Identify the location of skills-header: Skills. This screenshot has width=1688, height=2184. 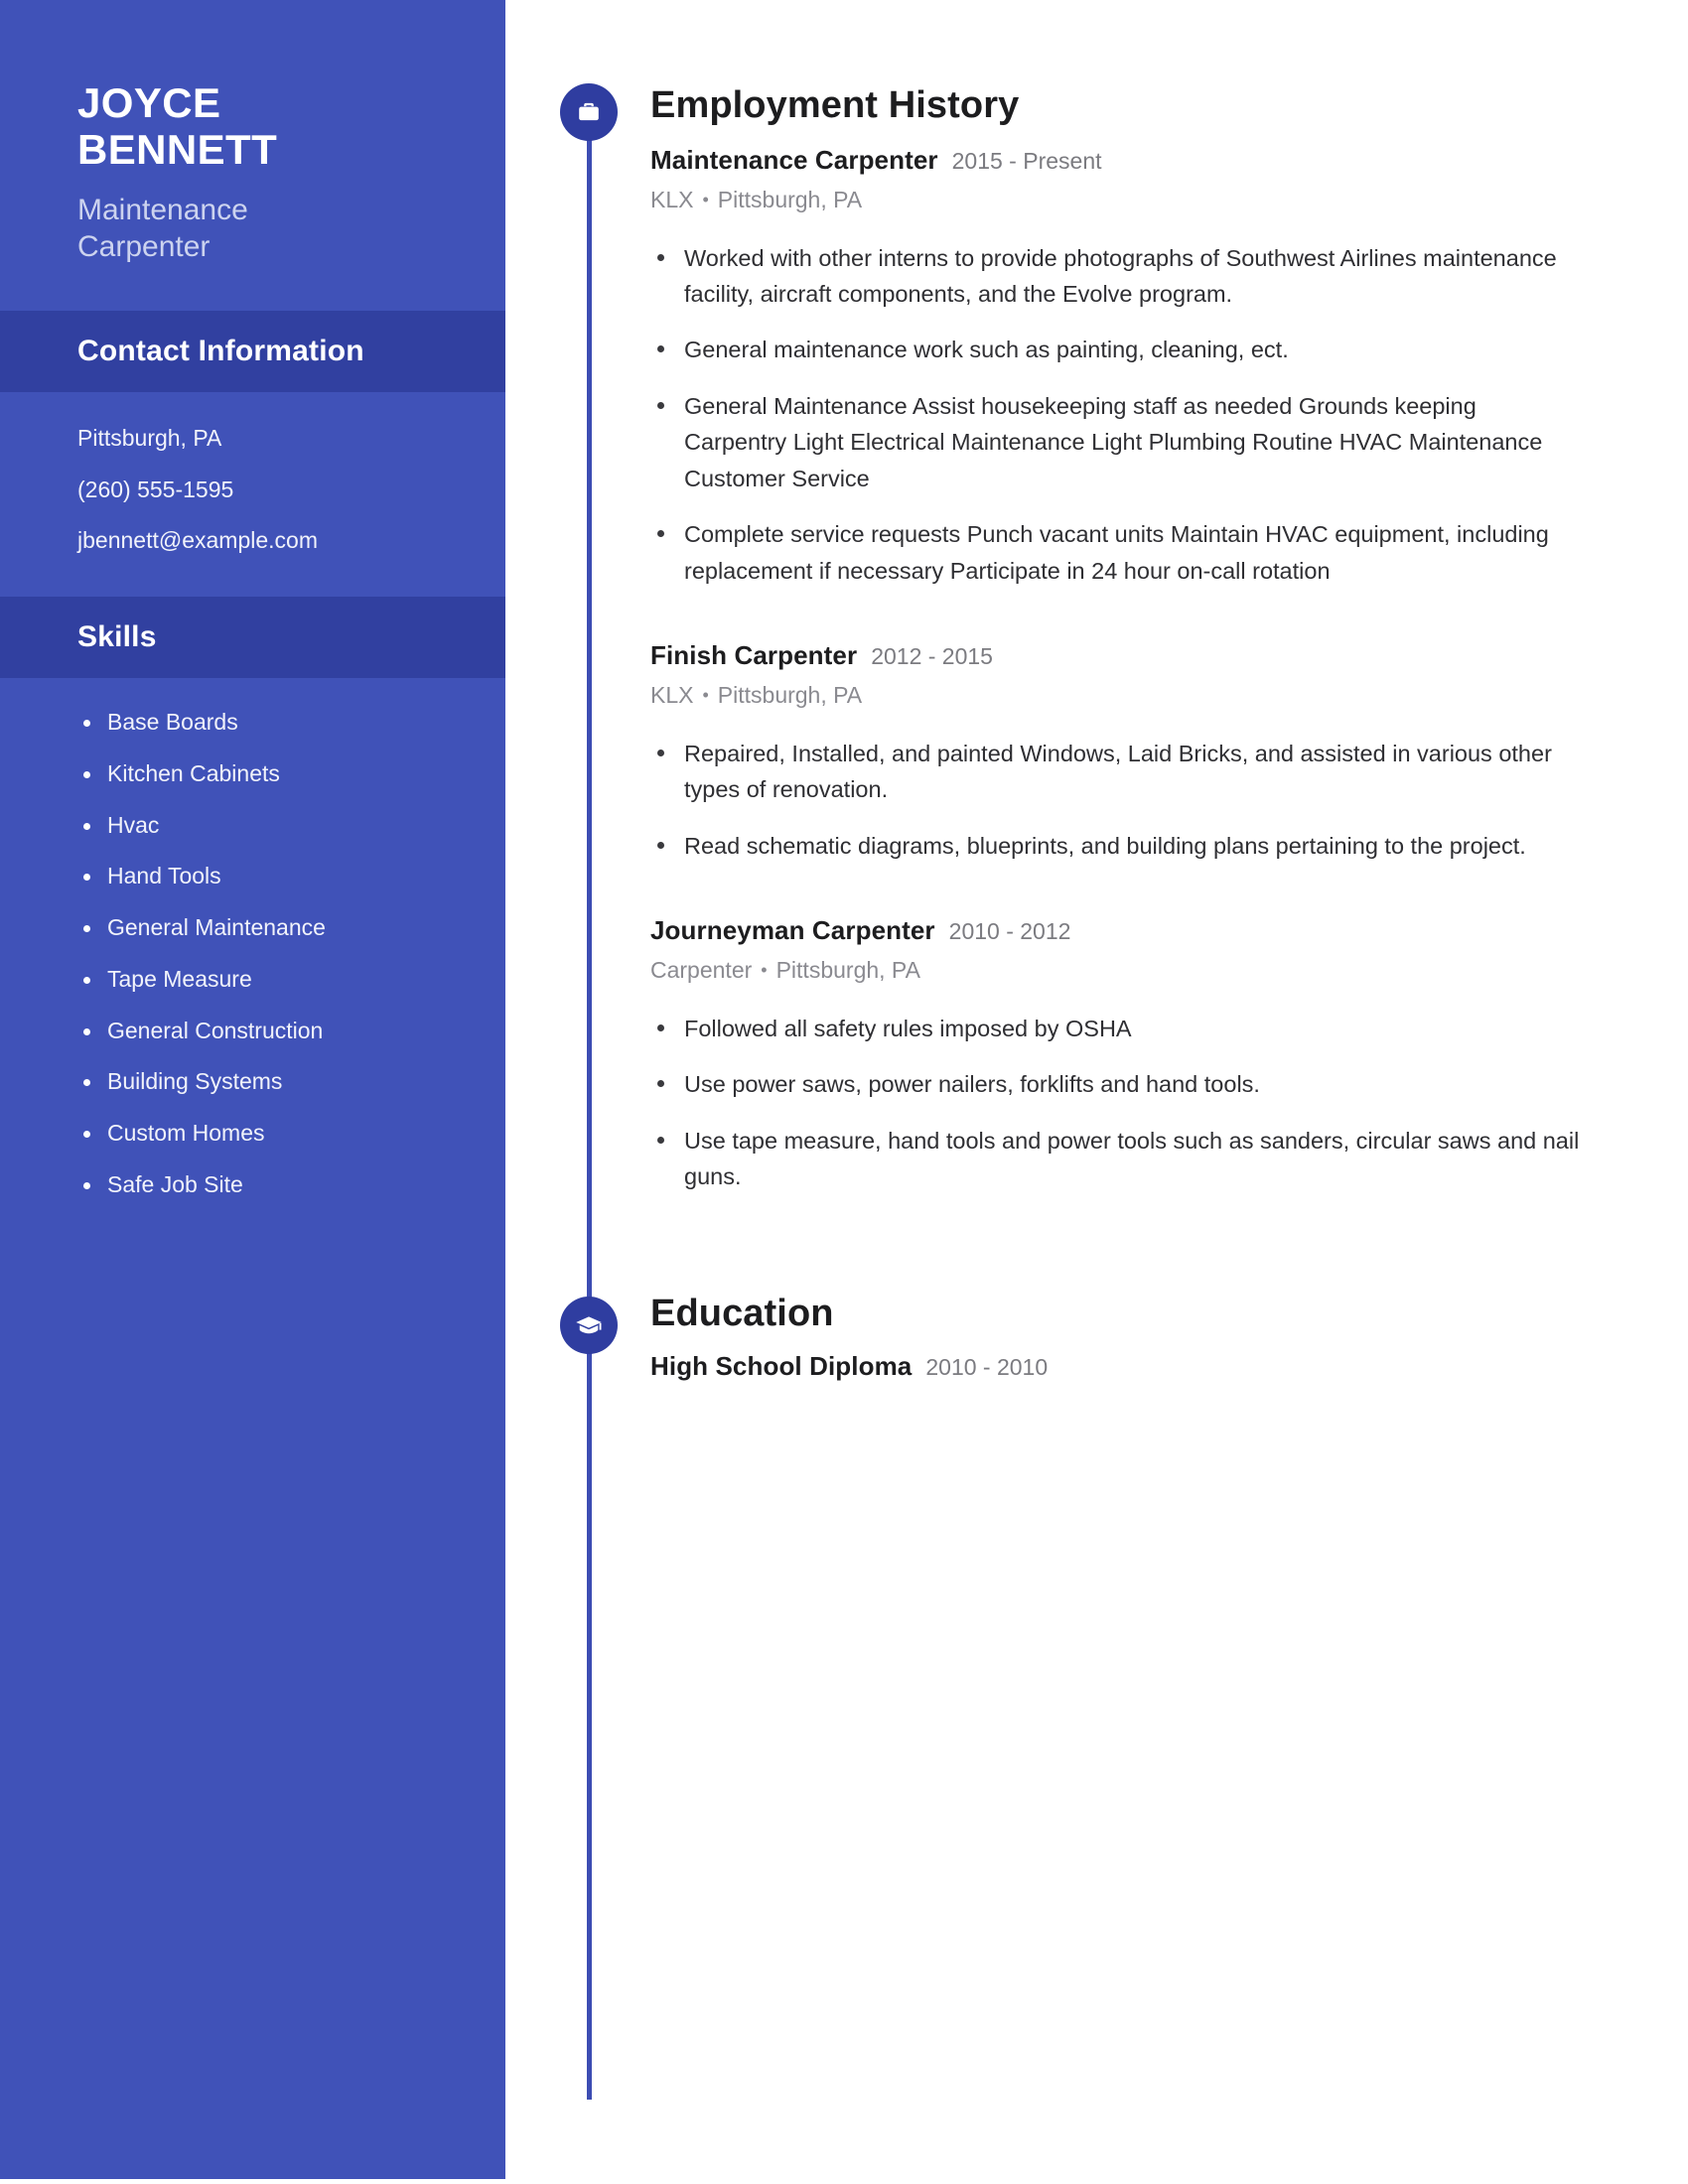
(252, 638).